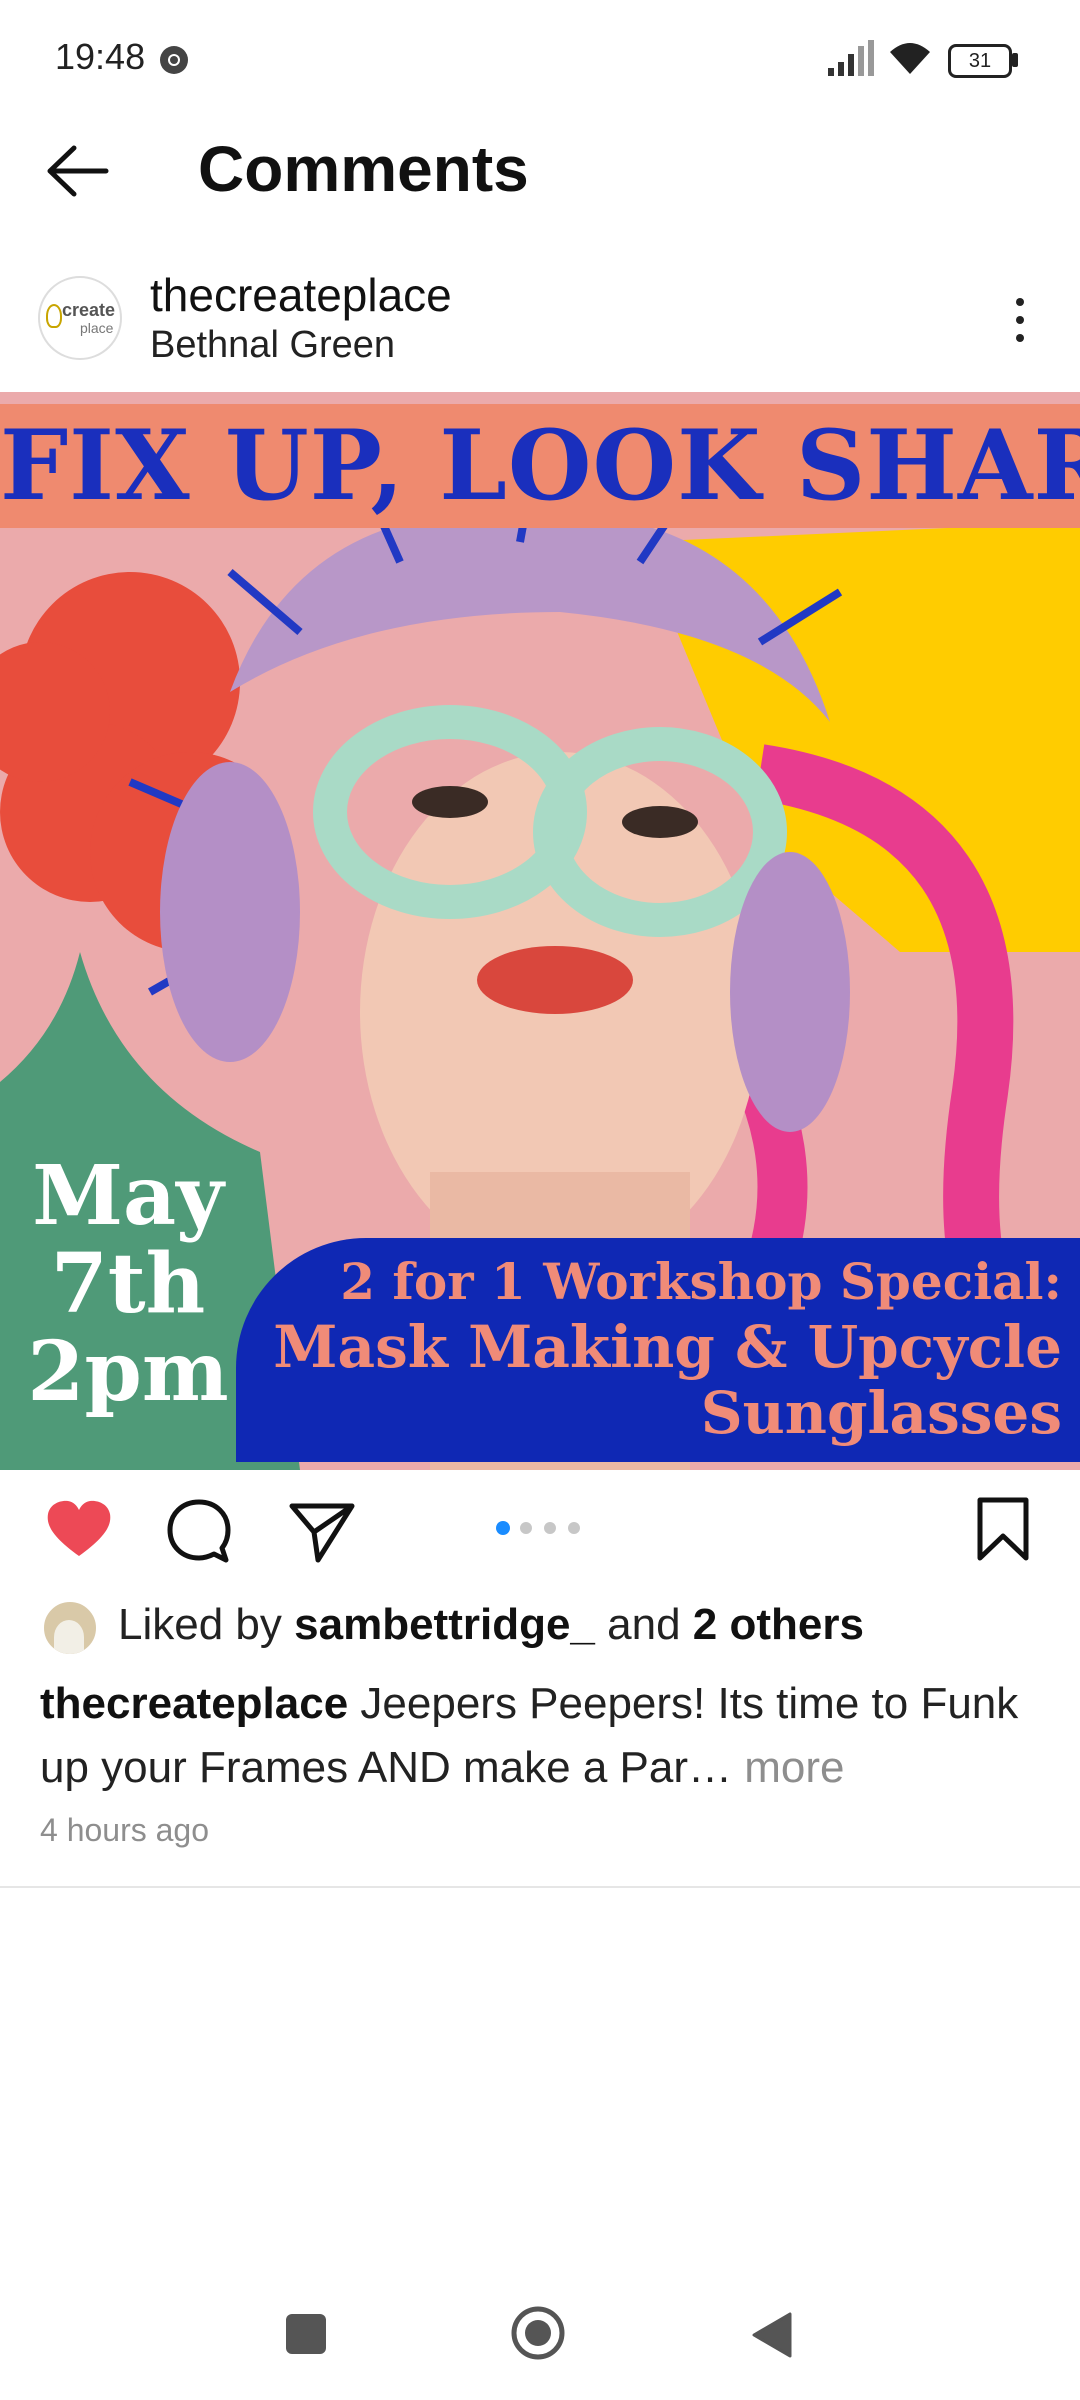  Describe the element at coordinates (194, 1703) in the screenshot. I see `caption-username: thecreateplace` at that location.